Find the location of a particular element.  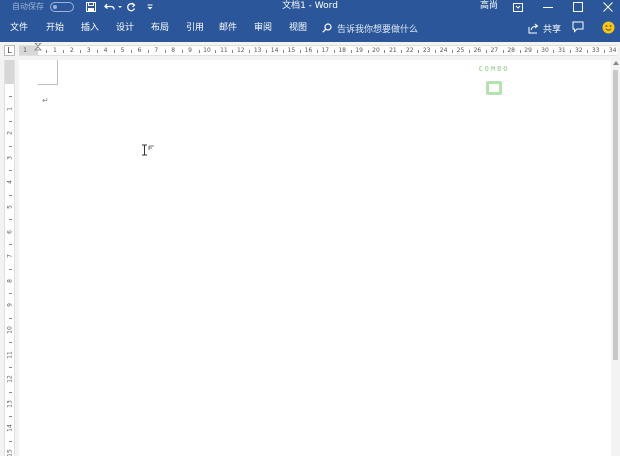

scroll-up-arrow-icon is located at coordinates (616, 63).